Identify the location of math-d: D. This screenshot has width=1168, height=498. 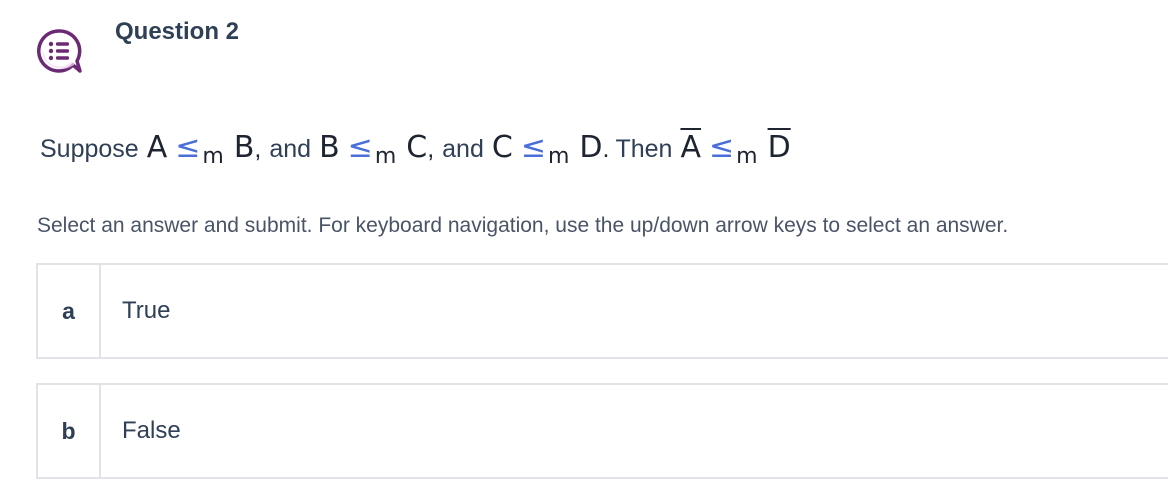
(591, 147).